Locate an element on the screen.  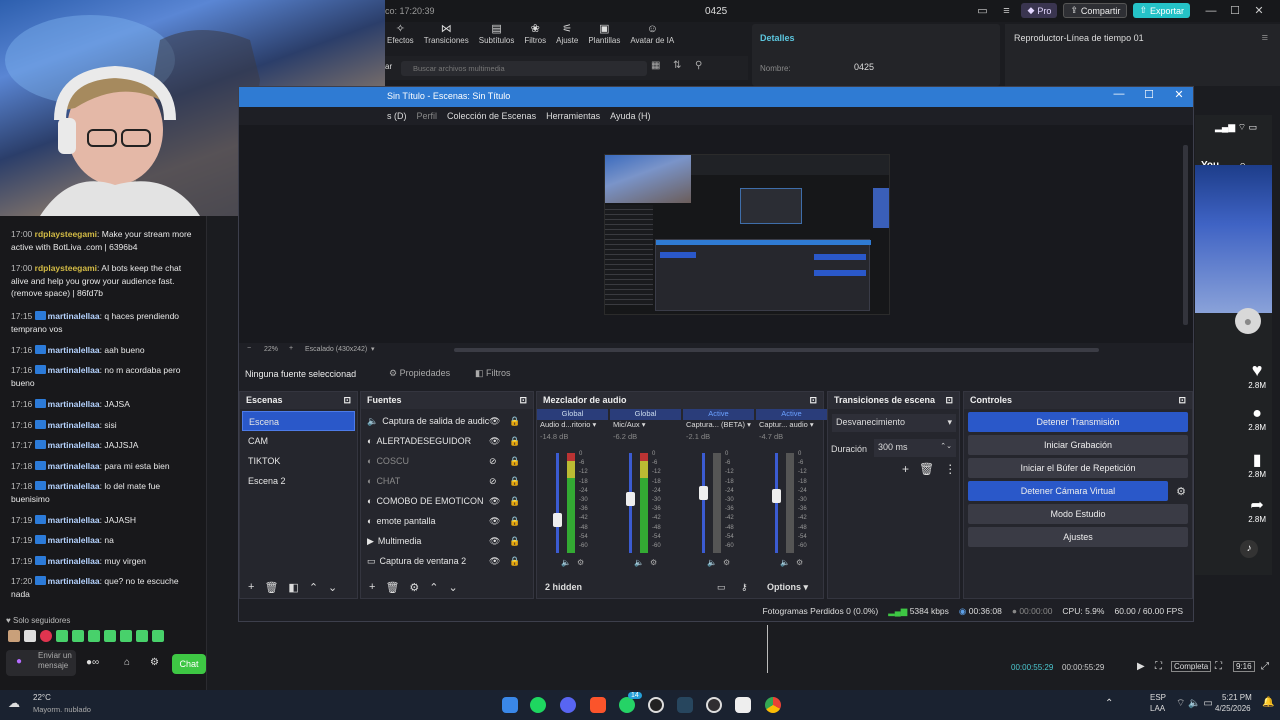
properties-button: ⚙ Propiedades is located at coordinates (419, 373).